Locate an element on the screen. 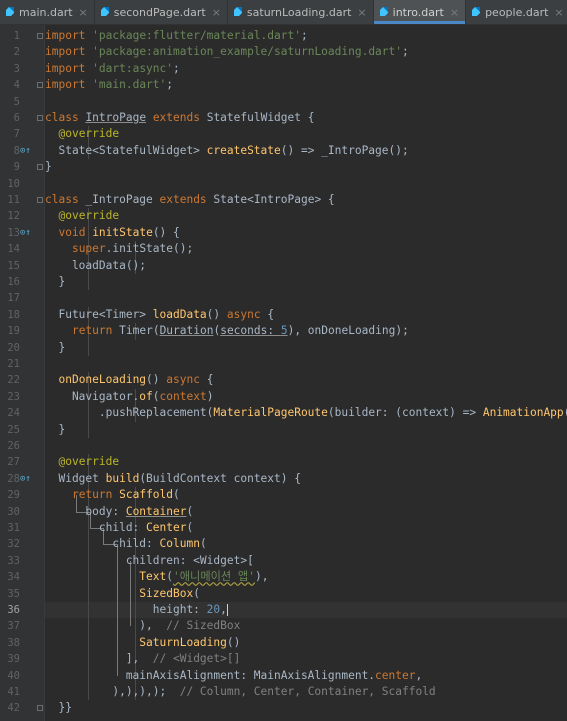 The width and height of the screenshot is (567, 721). tab-main: main.dart × is located at coordinates (47, 12).